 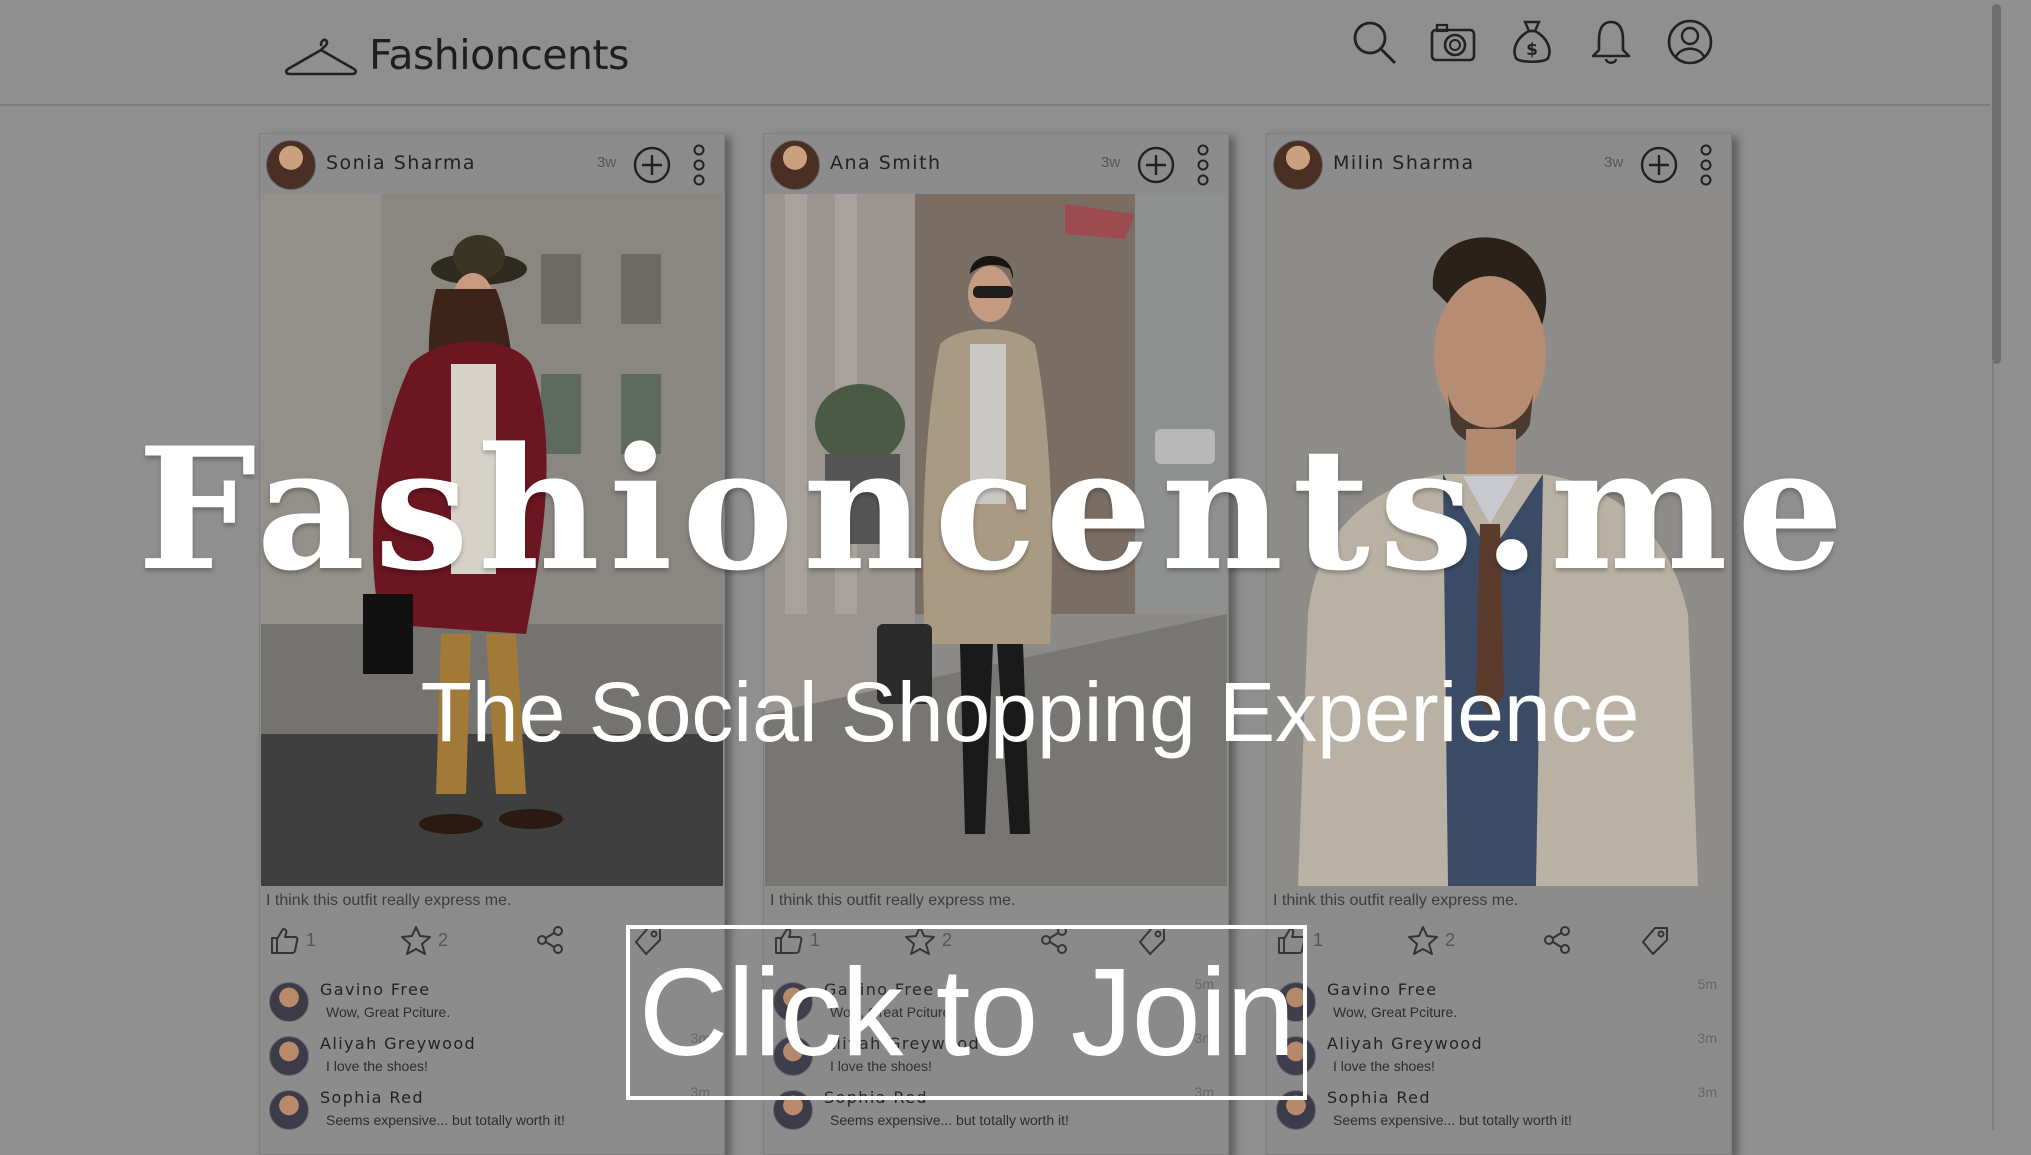 What do you see at coordinates (1996, 184) in the screenshot?
I see `scrollbar-thumb` at bounding box center [1996, 184].